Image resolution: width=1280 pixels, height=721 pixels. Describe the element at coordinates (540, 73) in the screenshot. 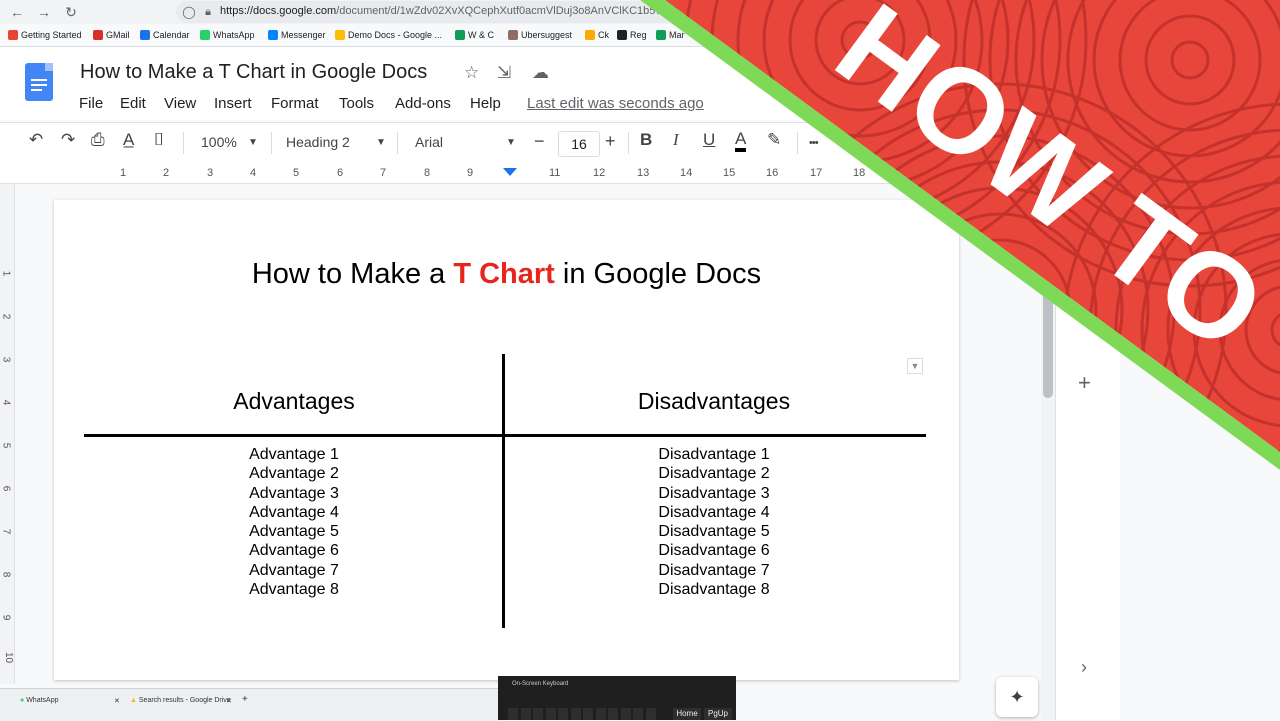

I see `cloud-saved-icon: ☁` at that location.